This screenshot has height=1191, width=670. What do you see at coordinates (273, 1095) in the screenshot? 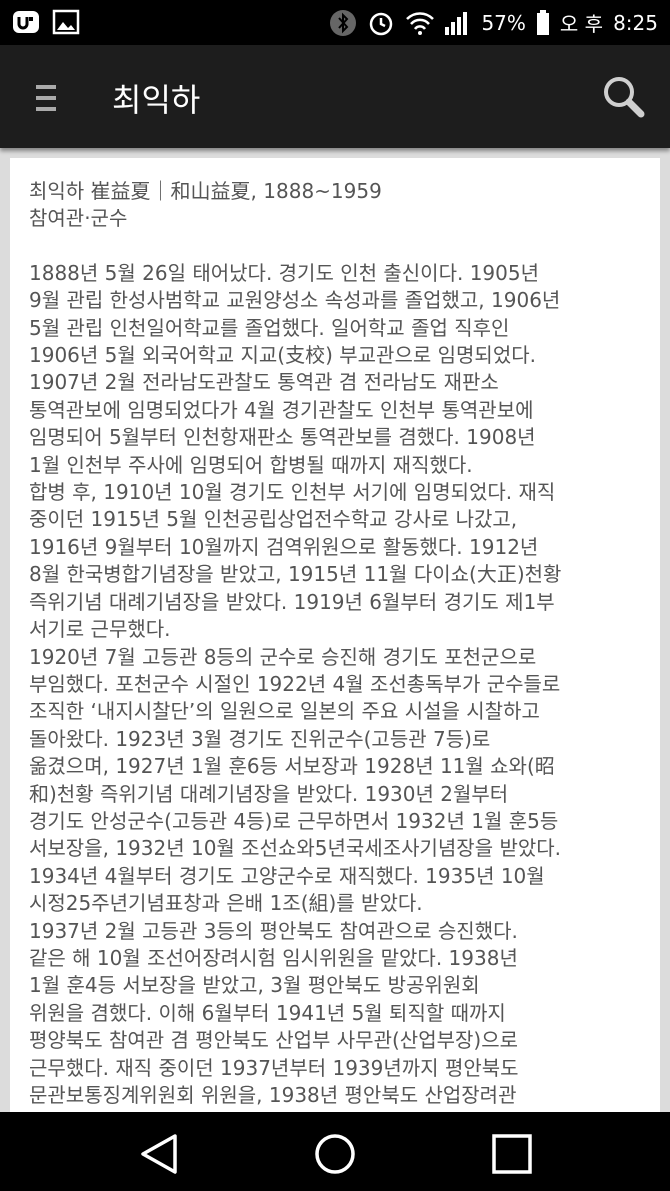
I see `article-line: 문관보통징계위원회 위원을, 1938년 평안북도 산업장려관` at bounding box center [273, 1095].